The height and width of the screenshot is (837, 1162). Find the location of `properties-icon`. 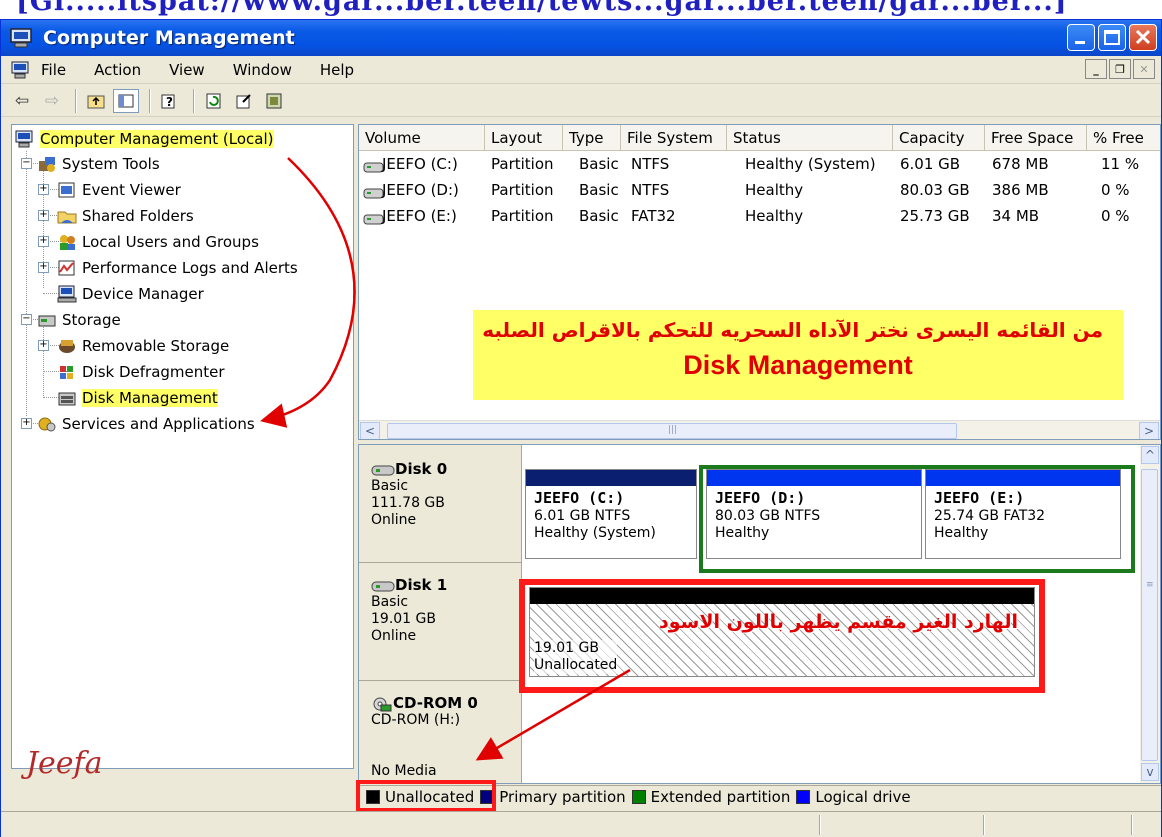

properties-icon is located at coordinates (244, 101).